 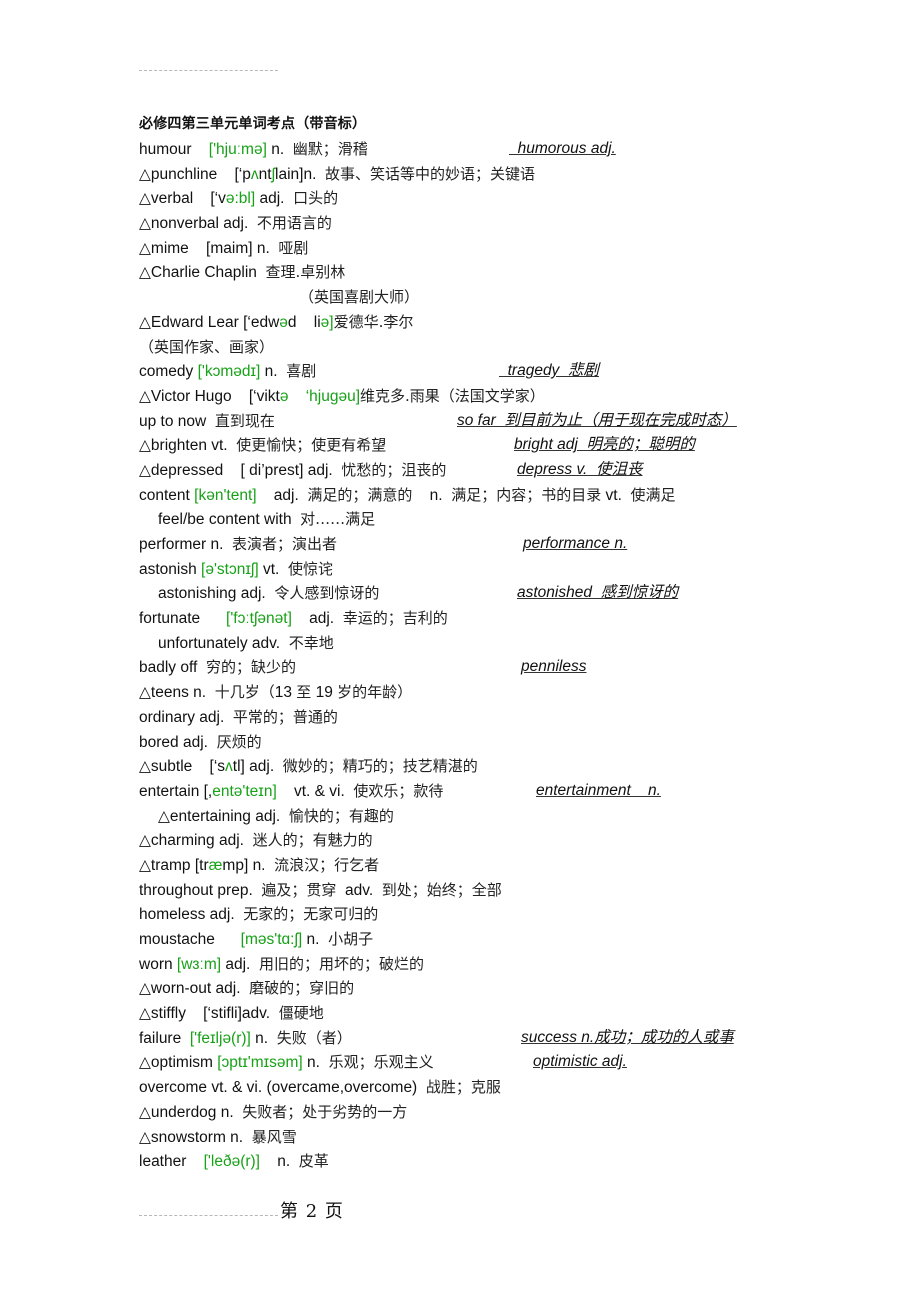 What do you see at coordinates (430, 173) in the screenshot?
I see `chinese-gloss: 故事、笑话等中的妙语；关键语` at bounding box center [430, 173].